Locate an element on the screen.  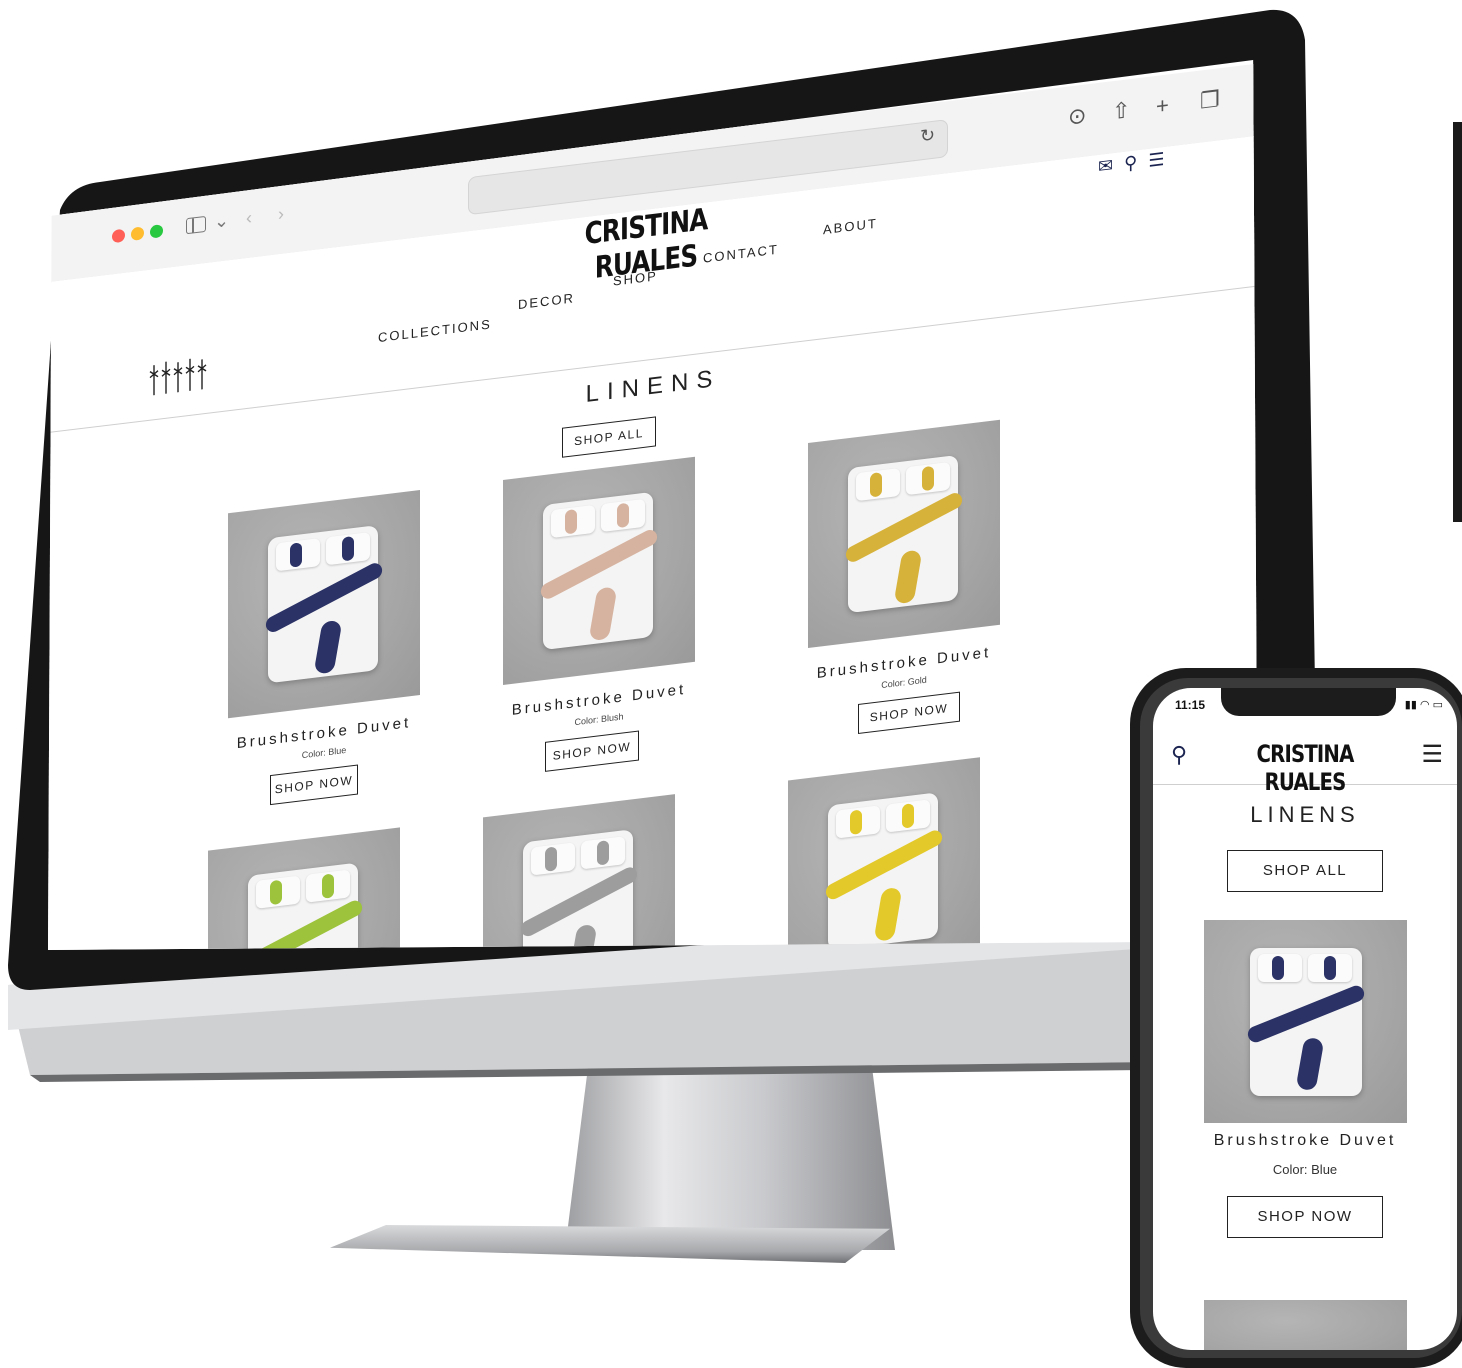
logo-figures-icon is located at coordinates (178, 377).